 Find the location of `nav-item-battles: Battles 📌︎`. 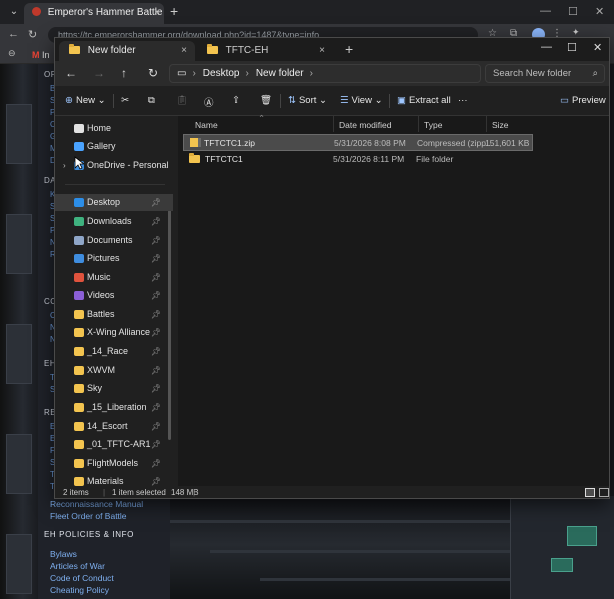

nav-item-battles: Battles 📌︎ is located at coordinates (114, 314).